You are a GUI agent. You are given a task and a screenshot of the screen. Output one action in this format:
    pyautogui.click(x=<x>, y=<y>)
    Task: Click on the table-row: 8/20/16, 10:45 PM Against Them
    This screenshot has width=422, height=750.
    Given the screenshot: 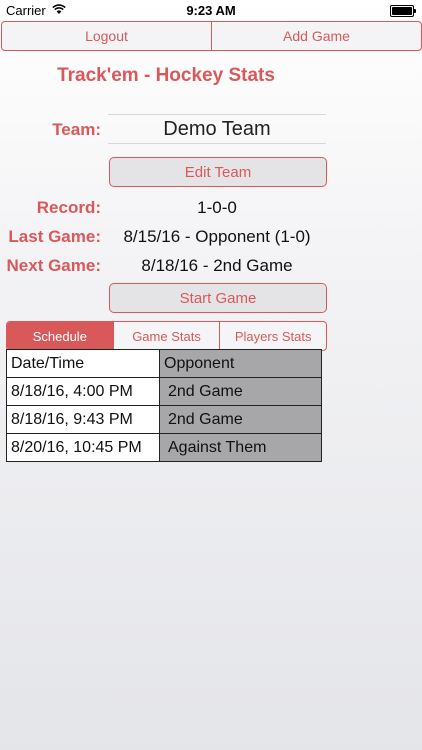 What is the action you would take?
    pyautogui.click(x=164, y=447)
    